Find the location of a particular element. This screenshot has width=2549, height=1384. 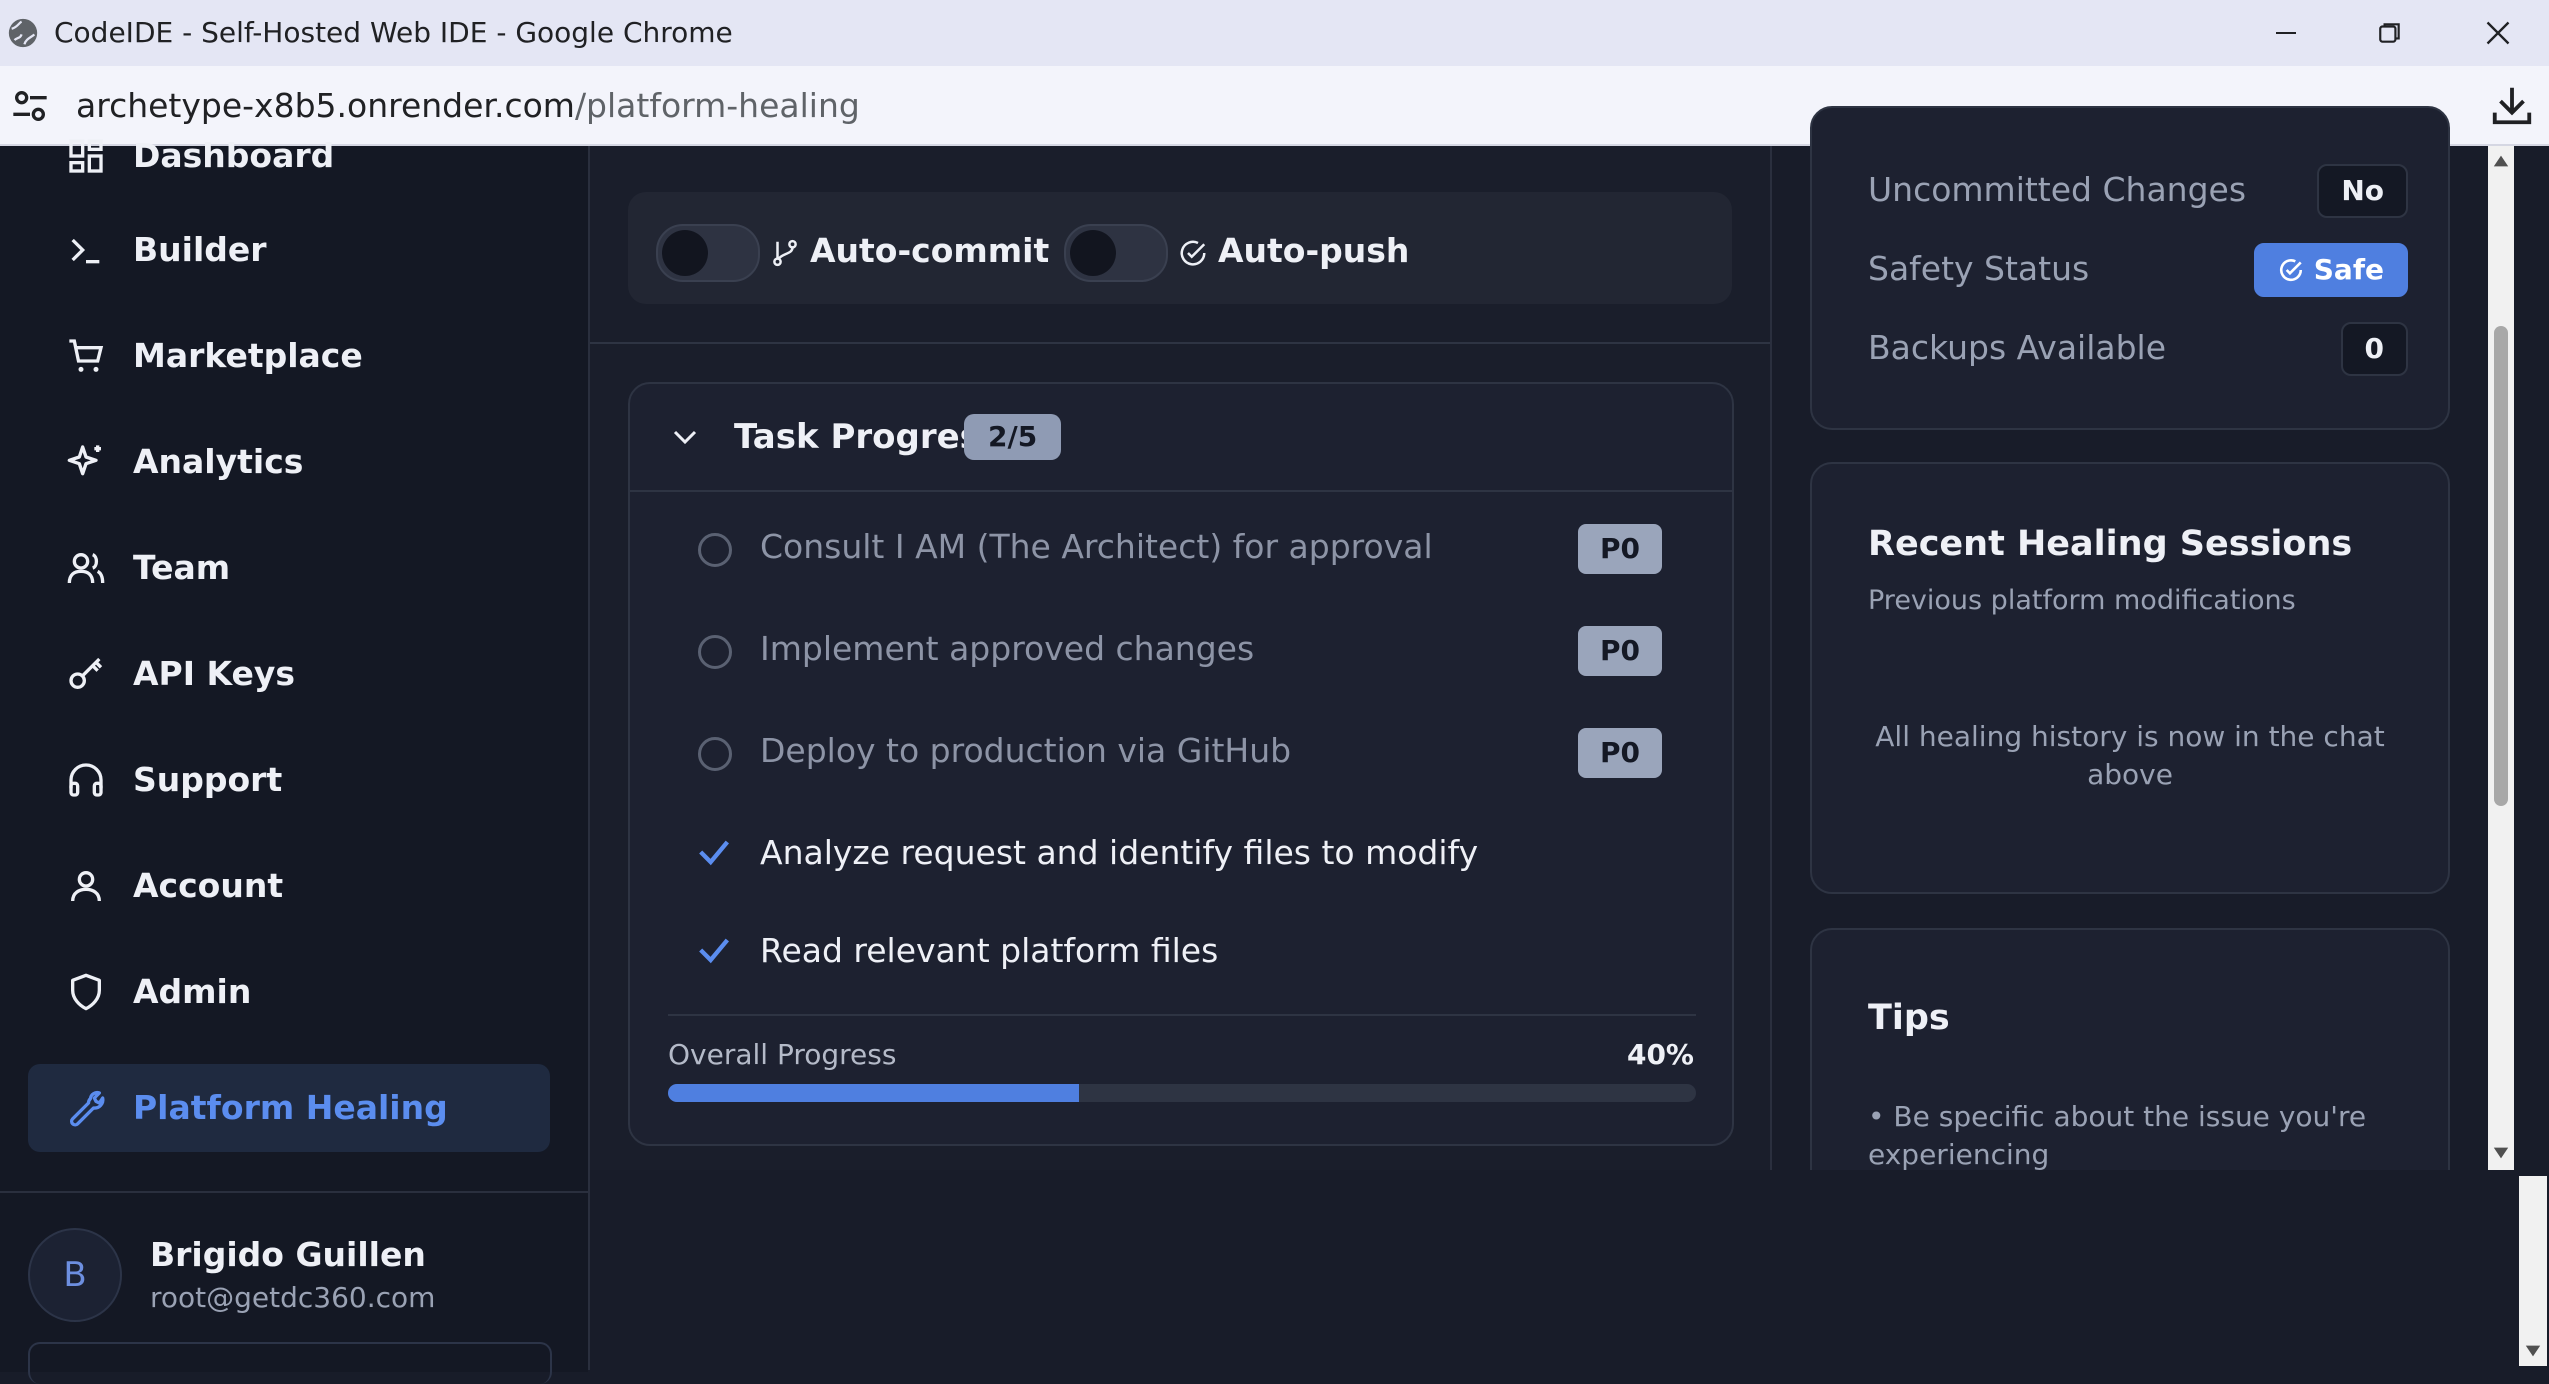

sidebar-item-label: Support is located at coordinates (208, 779).